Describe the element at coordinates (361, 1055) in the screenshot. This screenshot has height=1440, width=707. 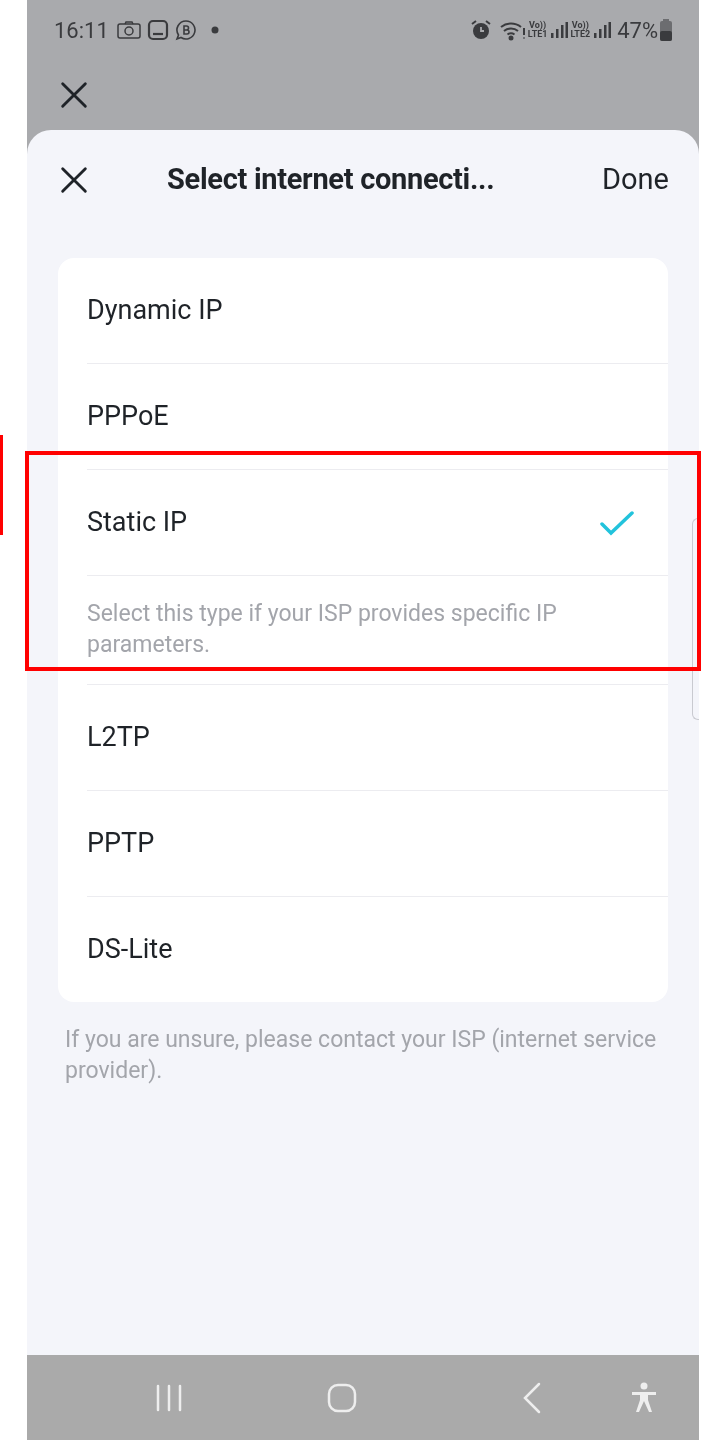
I see `help-note: If you are unsure, please contact your ISP (internet service provider).` at that location.